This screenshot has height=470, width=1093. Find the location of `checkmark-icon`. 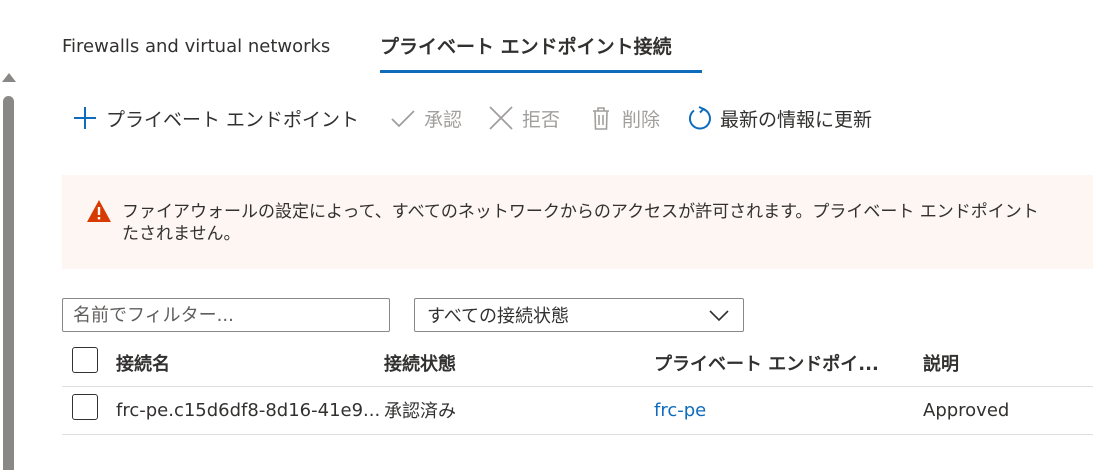

checkmark-icon is located at coordinates (403, 118).